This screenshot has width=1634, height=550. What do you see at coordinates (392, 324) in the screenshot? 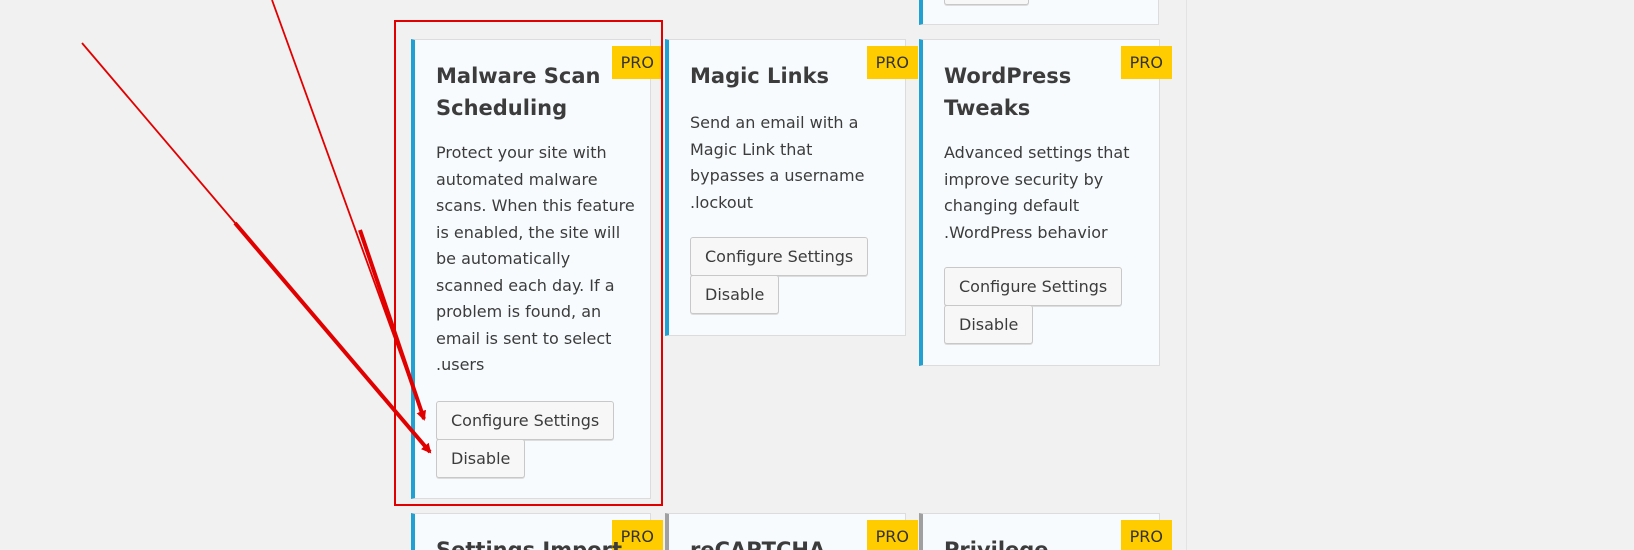
I see `arrow-to-configure-thick` at bounding box center [392, 324].